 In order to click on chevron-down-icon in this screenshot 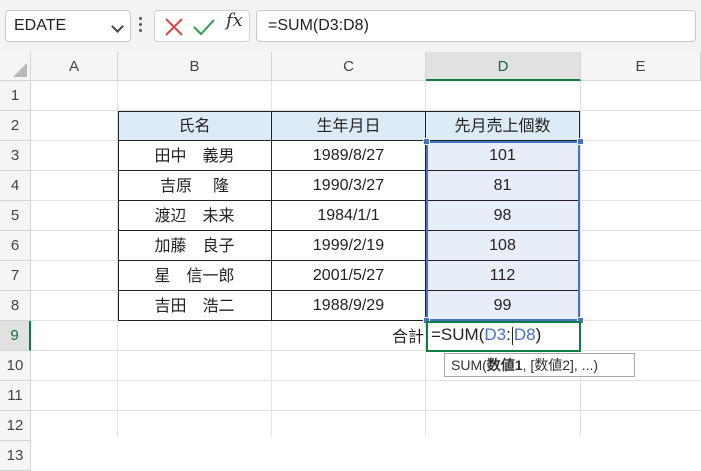, I will do `click(117, 26)`.